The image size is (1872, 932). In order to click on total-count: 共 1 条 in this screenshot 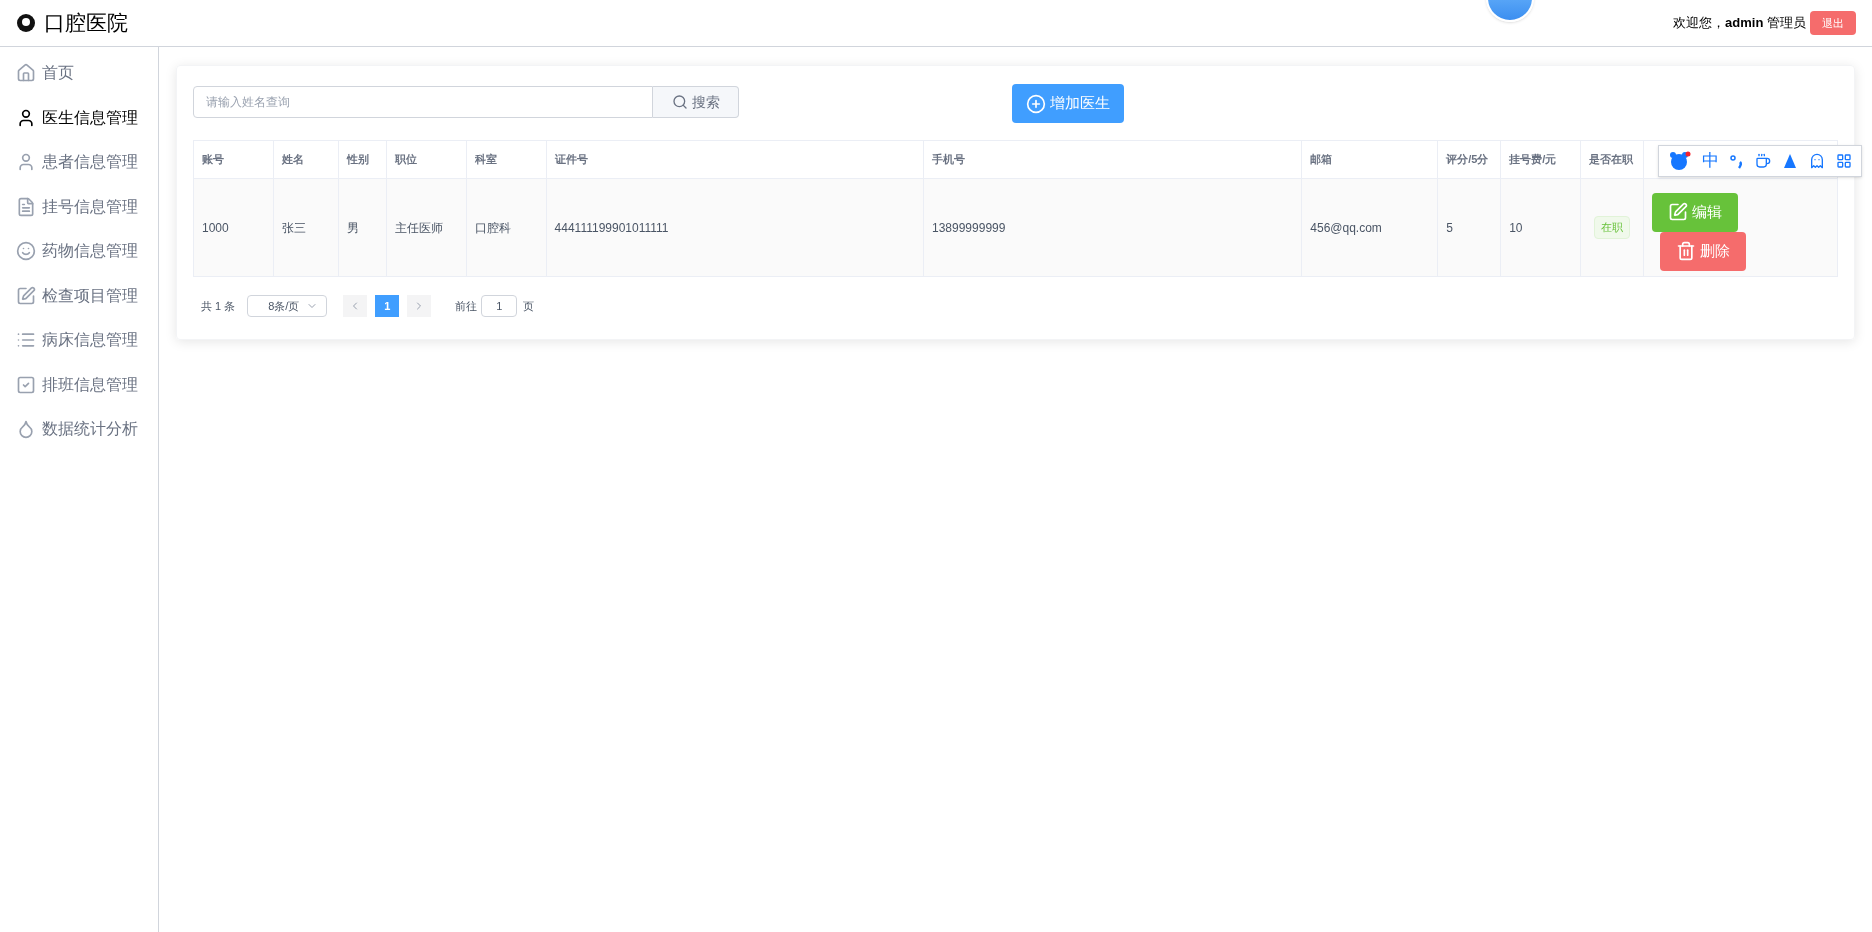, I will do `click(218, 306)`.